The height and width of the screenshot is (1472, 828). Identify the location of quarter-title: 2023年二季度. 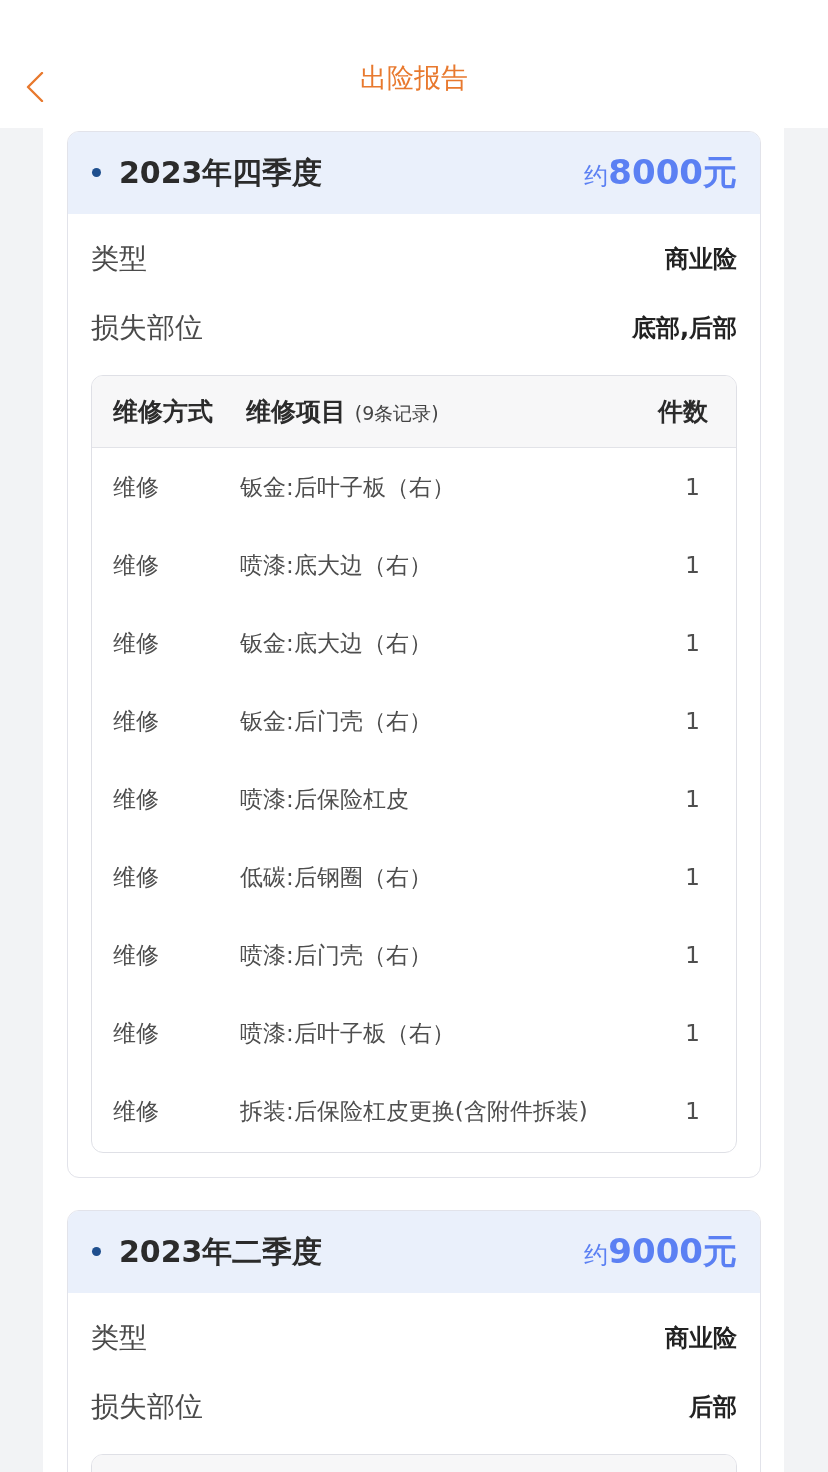
(221, 1251).